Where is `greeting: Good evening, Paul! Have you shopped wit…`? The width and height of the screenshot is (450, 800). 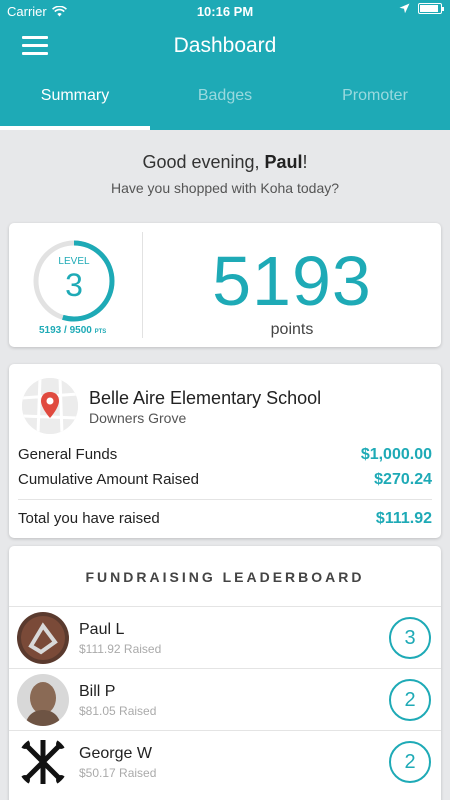 greeting: Good evening, Paul! Have you shopped wit… is located at coordinates (225, 174).